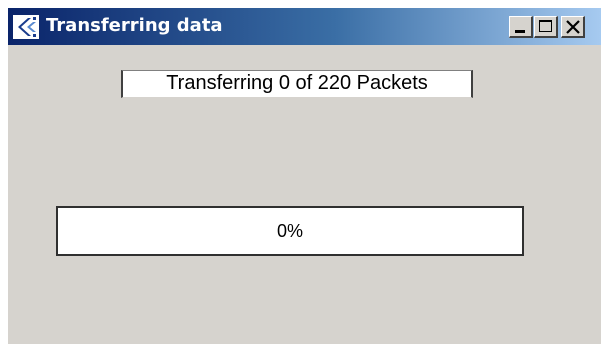  What do you see at coordinates (304, 26) in the screenshot?
I see `title-bar: Transferring data` at bounding box center [304, 26].